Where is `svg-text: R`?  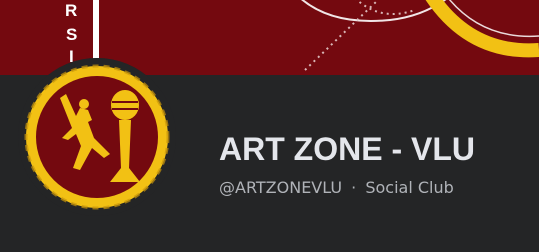
svg-text: R is located at coordinates (71, 10).